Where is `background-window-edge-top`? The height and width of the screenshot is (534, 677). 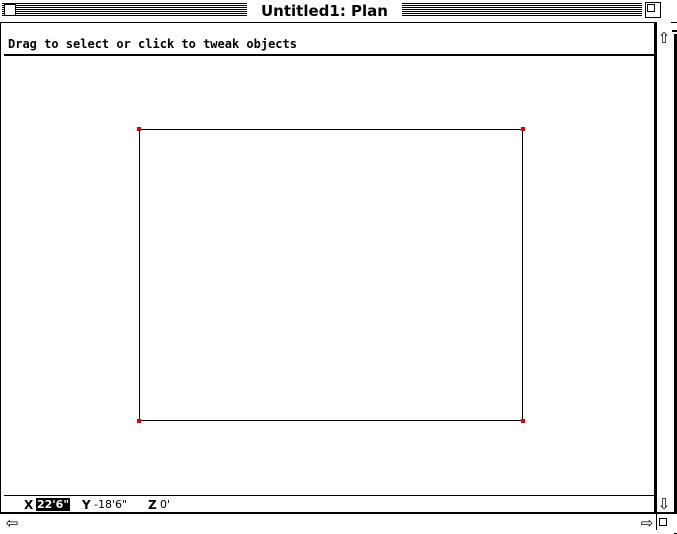 background-window-edge-top is located at coordinates (674, 31).